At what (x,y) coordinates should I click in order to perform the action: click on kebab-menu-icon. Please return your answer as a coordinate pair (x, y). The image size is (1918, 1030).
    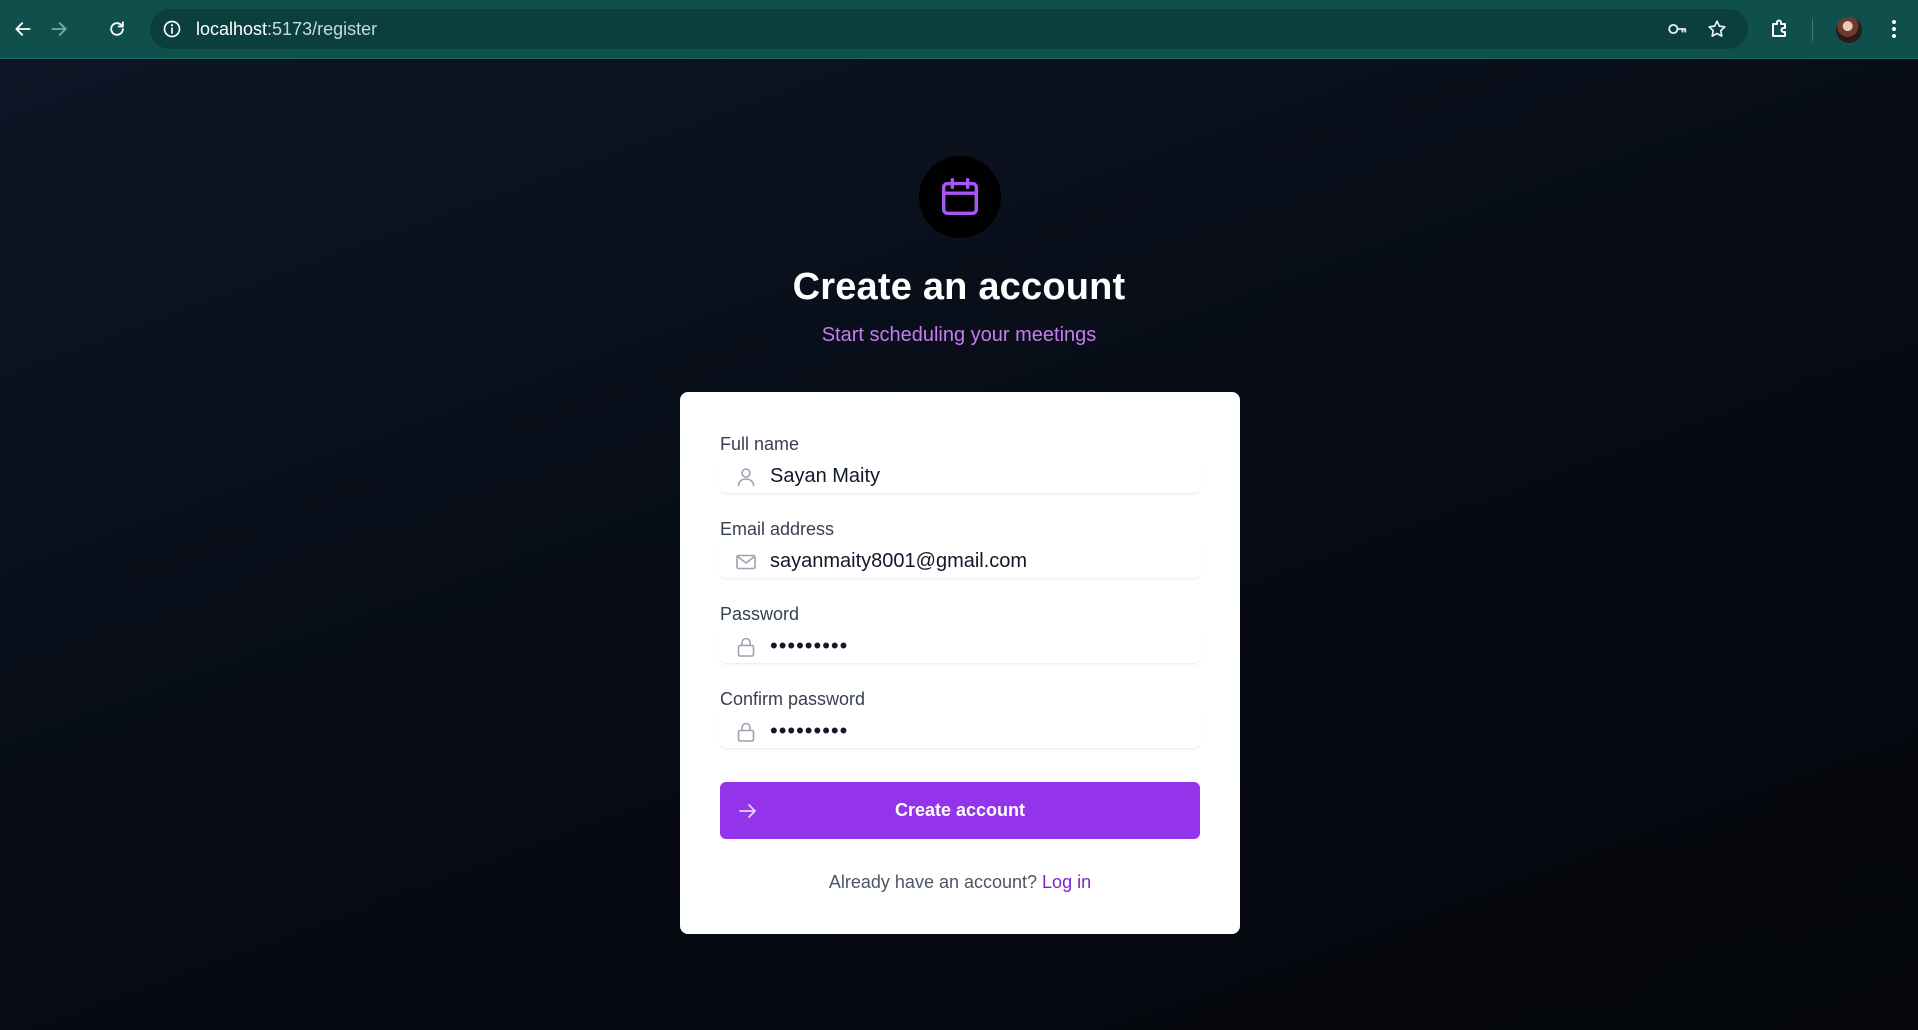
    Looking at the image, I should click on (1894, 29).